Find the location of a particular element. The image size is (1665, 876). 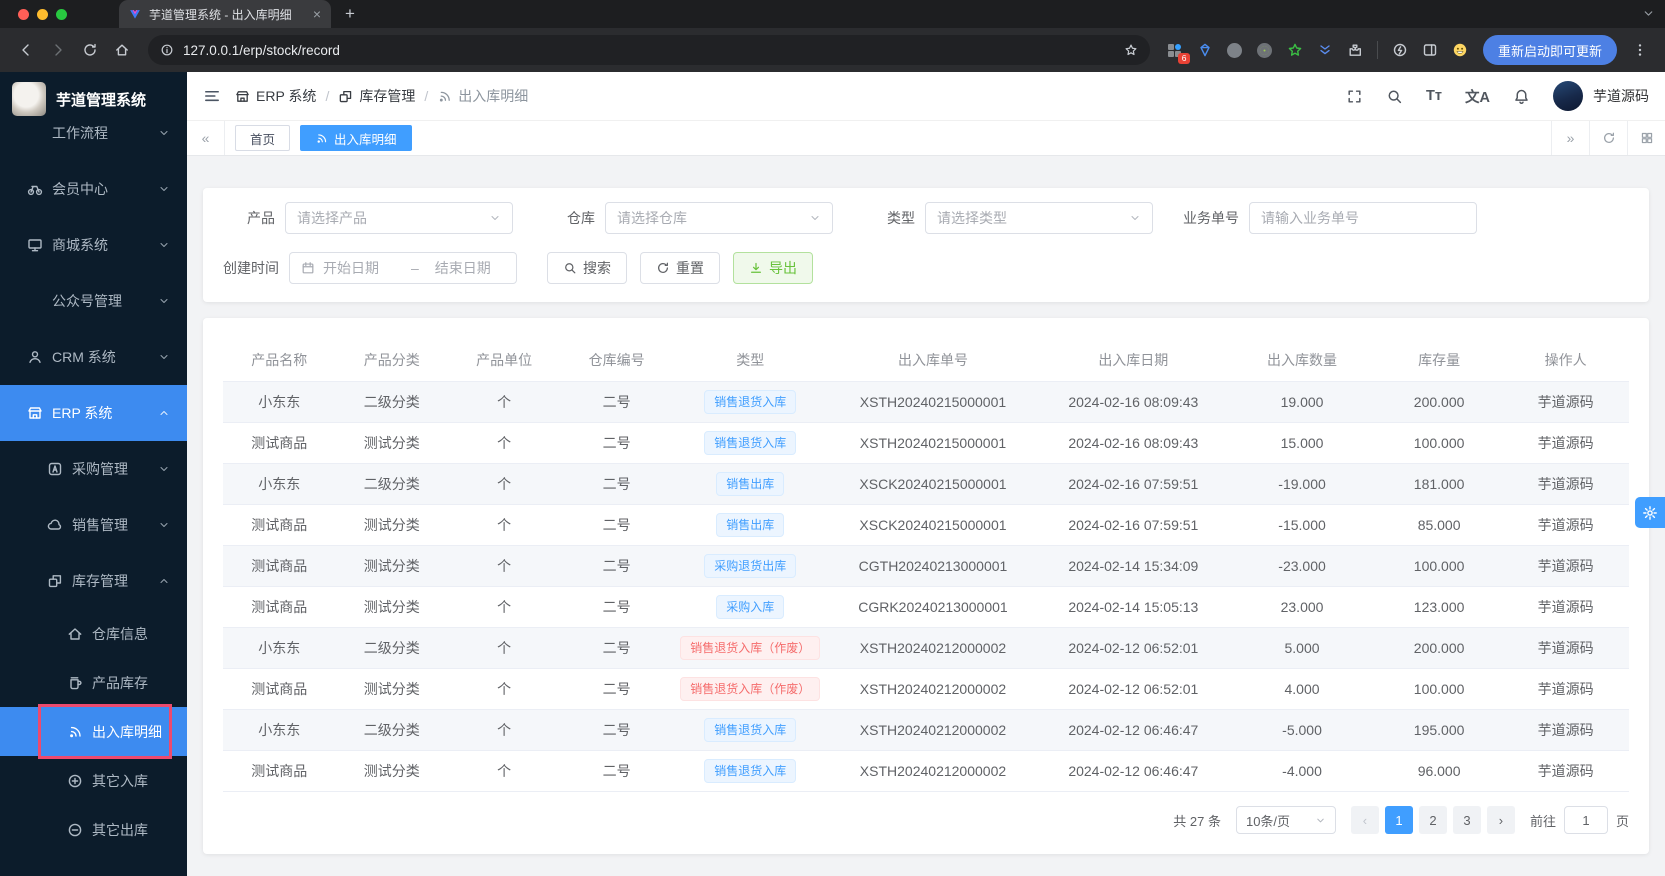

sidebar-item-公众号管理: 公众号管理 is located at coordinates (93, 301).